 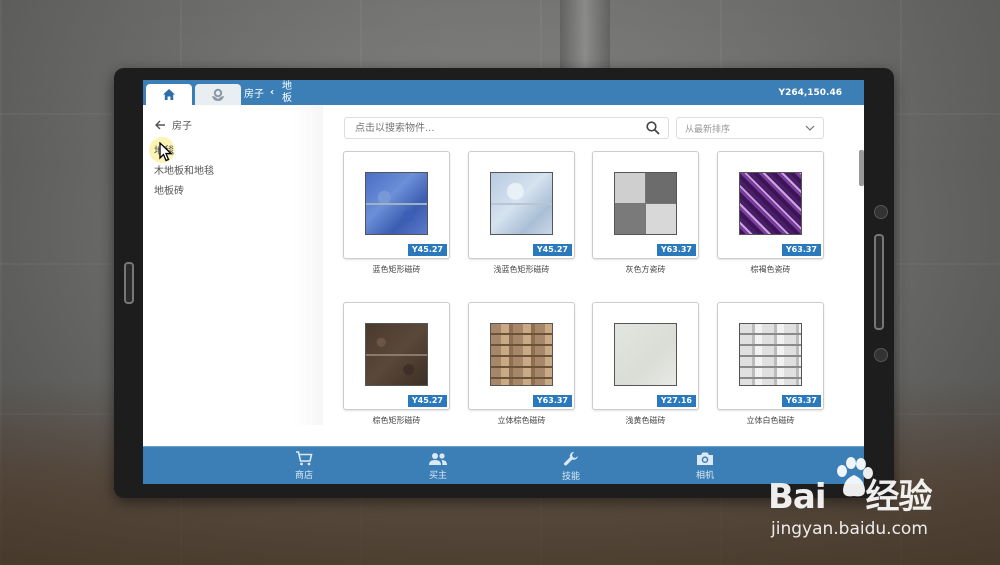 I want to click on product-card-3d-brown-tile: Y63.37, so click(x=521, y=356).